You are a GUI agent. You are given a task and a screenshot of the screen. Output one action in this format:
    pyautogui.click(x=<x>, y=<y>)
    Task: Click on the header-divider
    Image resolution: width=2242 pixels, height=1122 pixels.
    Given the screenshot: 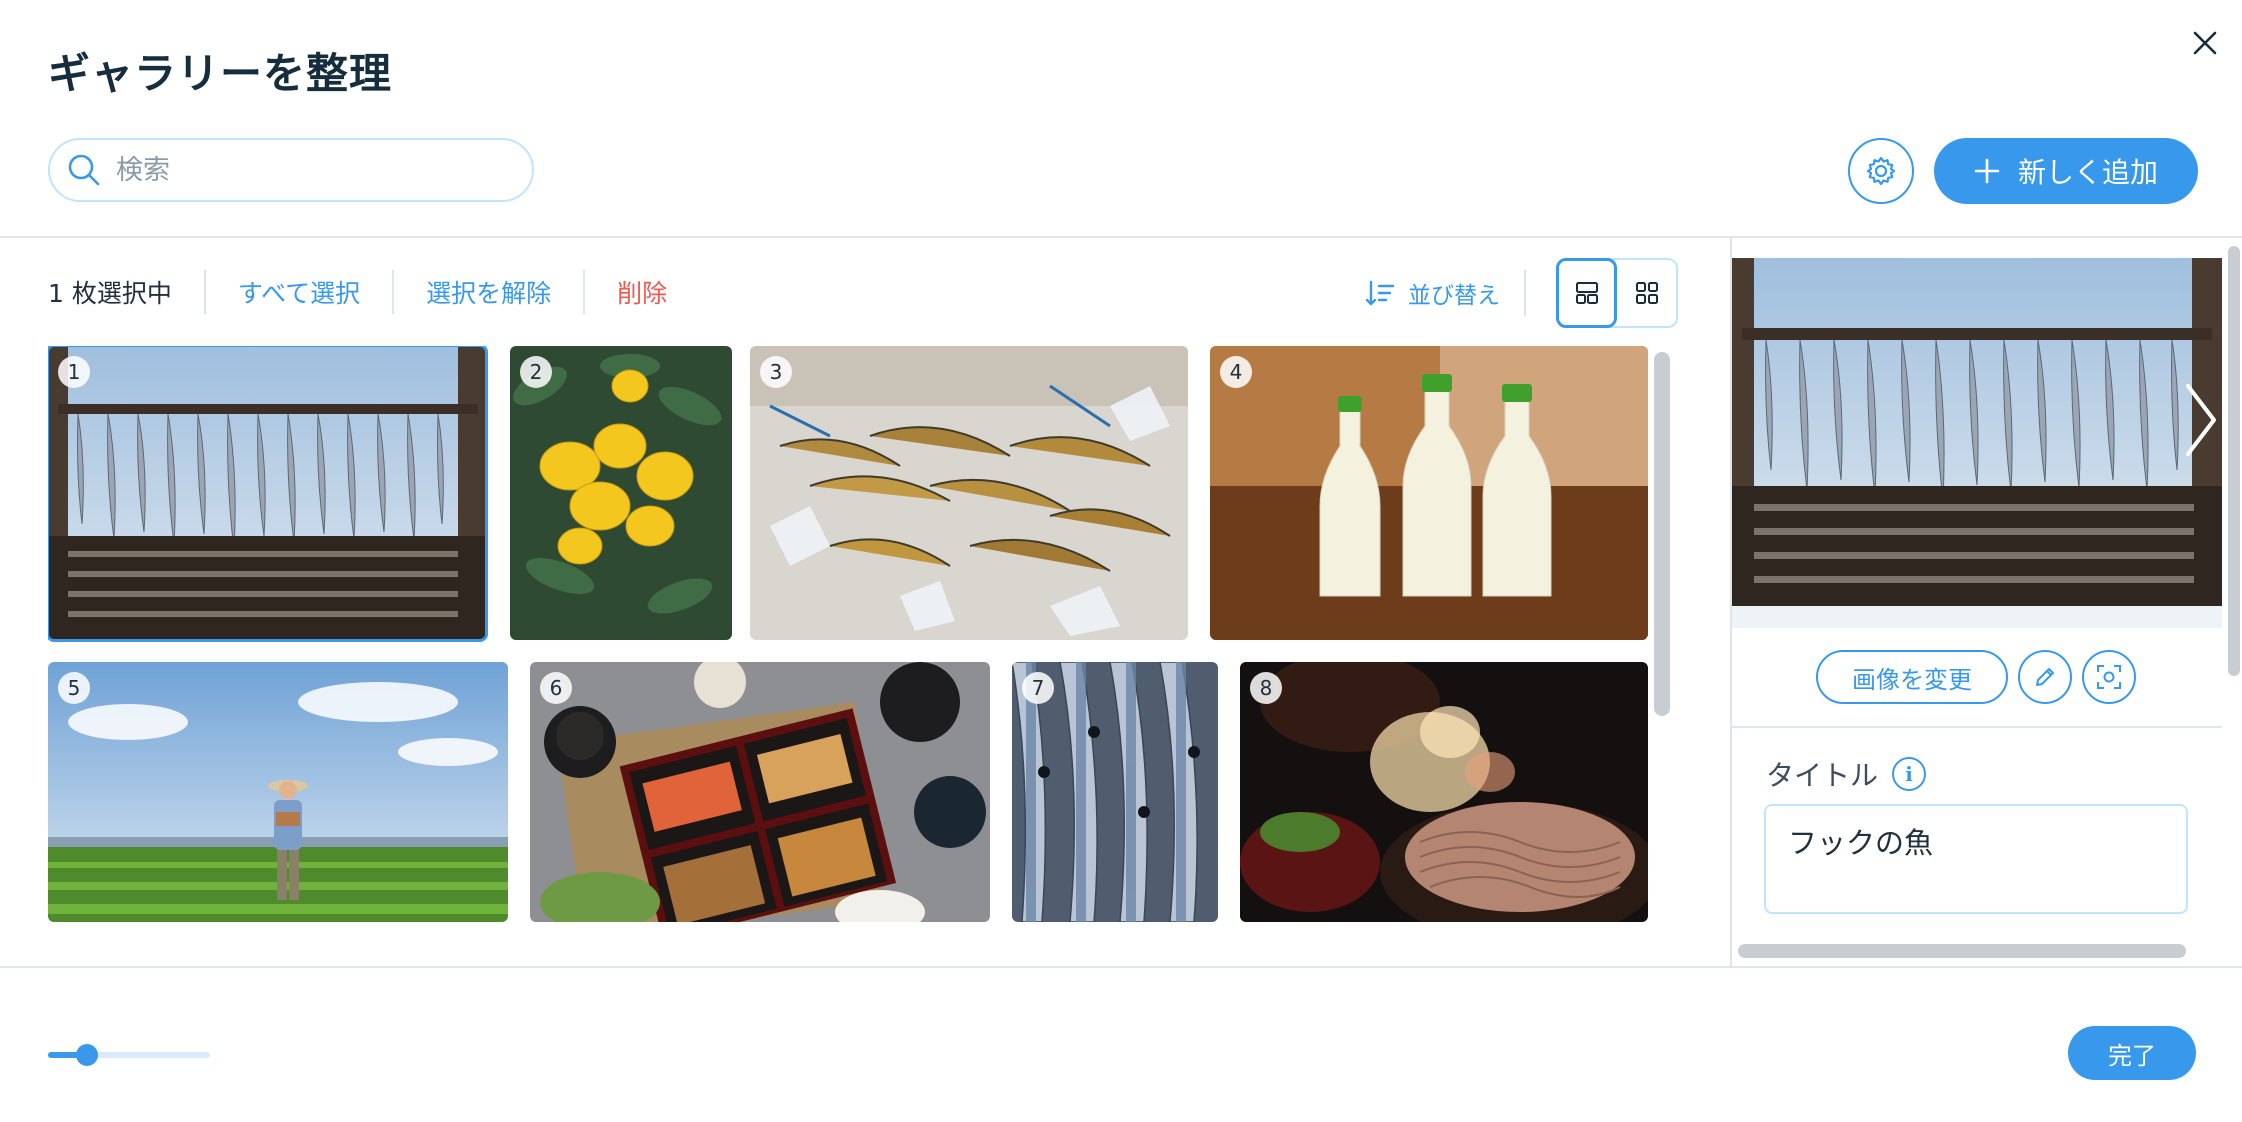 What is the action you would take?
    pyautogui.click(x=1121, y=237)
    